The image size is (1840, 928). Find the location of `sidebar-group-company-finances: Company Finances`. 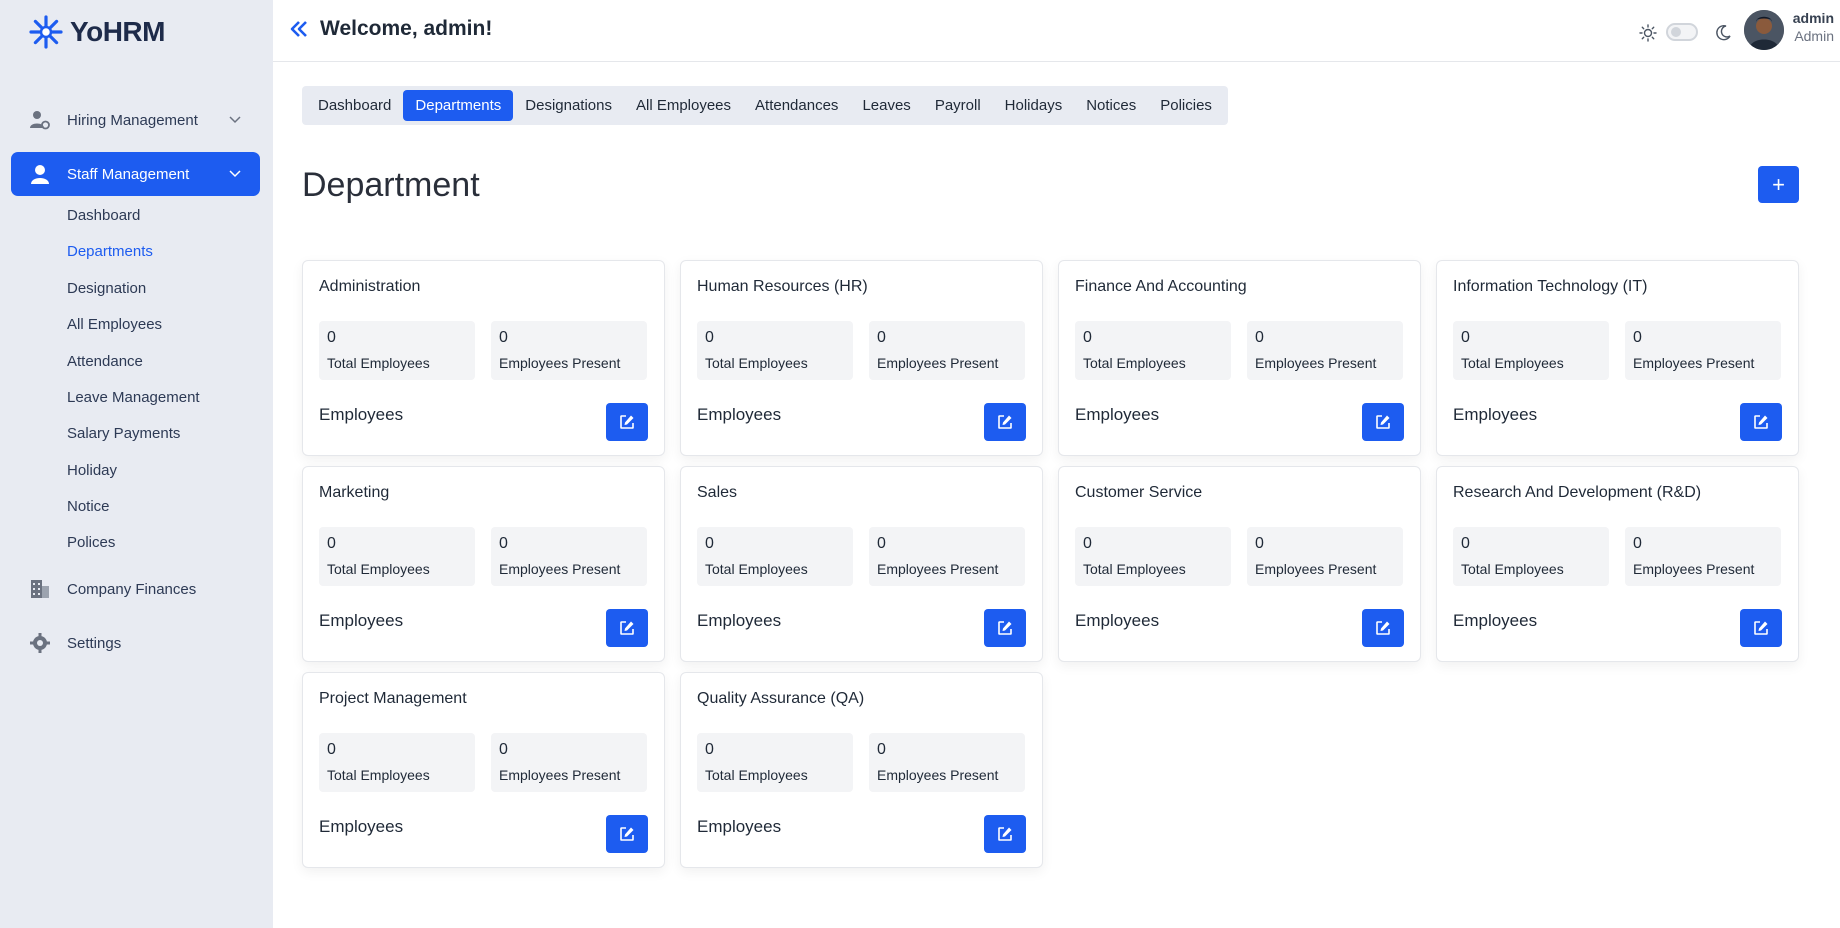

sidebar-group-company-finances: Company Finances is located at coordinates (135, 589).